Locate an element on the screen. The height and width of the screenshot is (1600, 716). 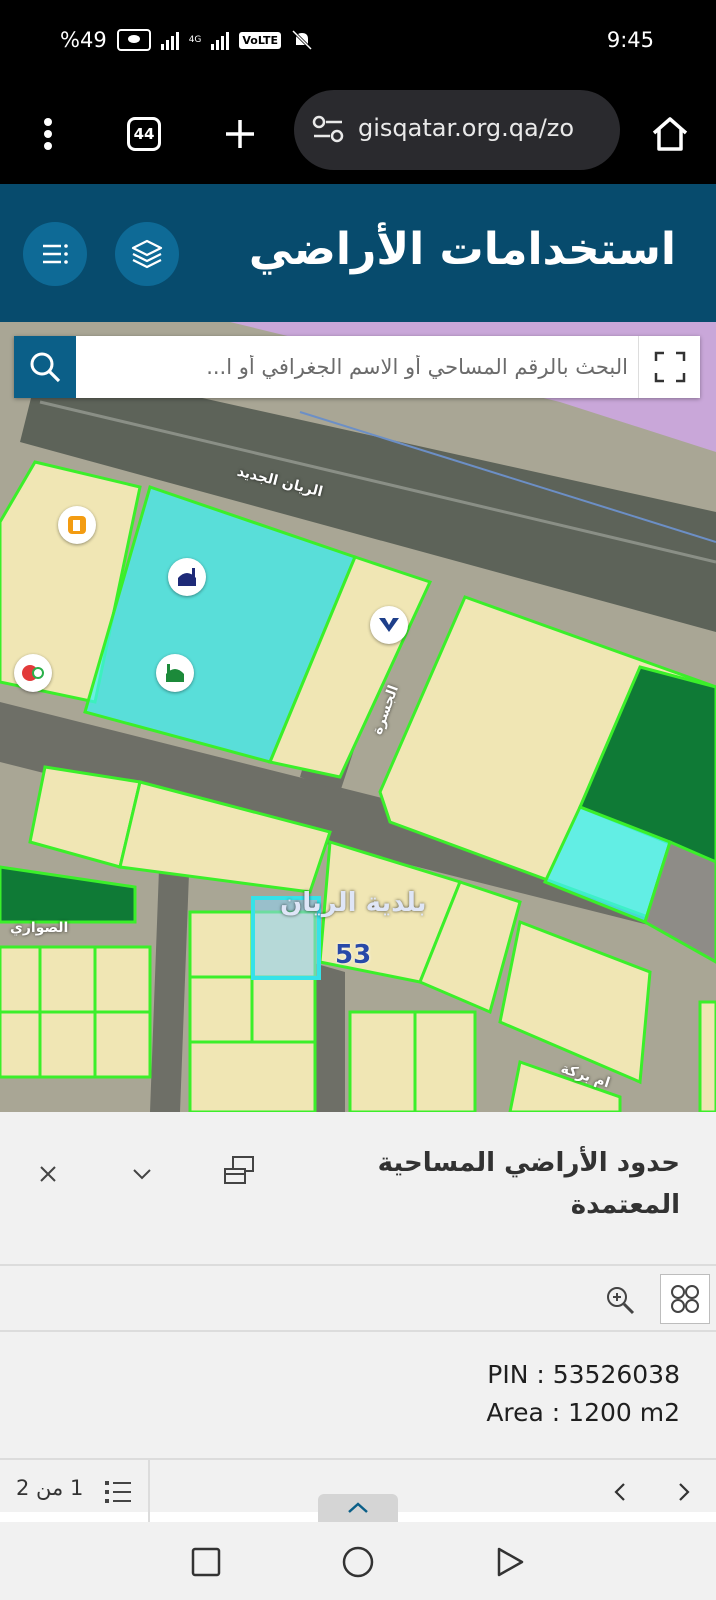
app-title: استخدامات الأراضي is located at coordinates (462, 249).